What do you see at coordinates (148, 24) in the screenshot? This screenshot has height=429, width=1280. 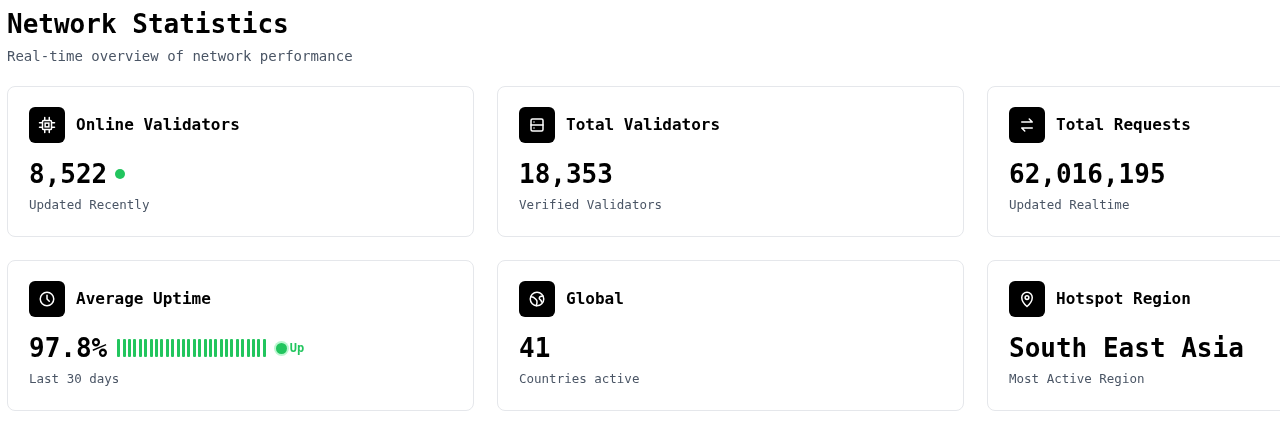 I see `page-title: Network Statistics` at bounding box center [148, 24].